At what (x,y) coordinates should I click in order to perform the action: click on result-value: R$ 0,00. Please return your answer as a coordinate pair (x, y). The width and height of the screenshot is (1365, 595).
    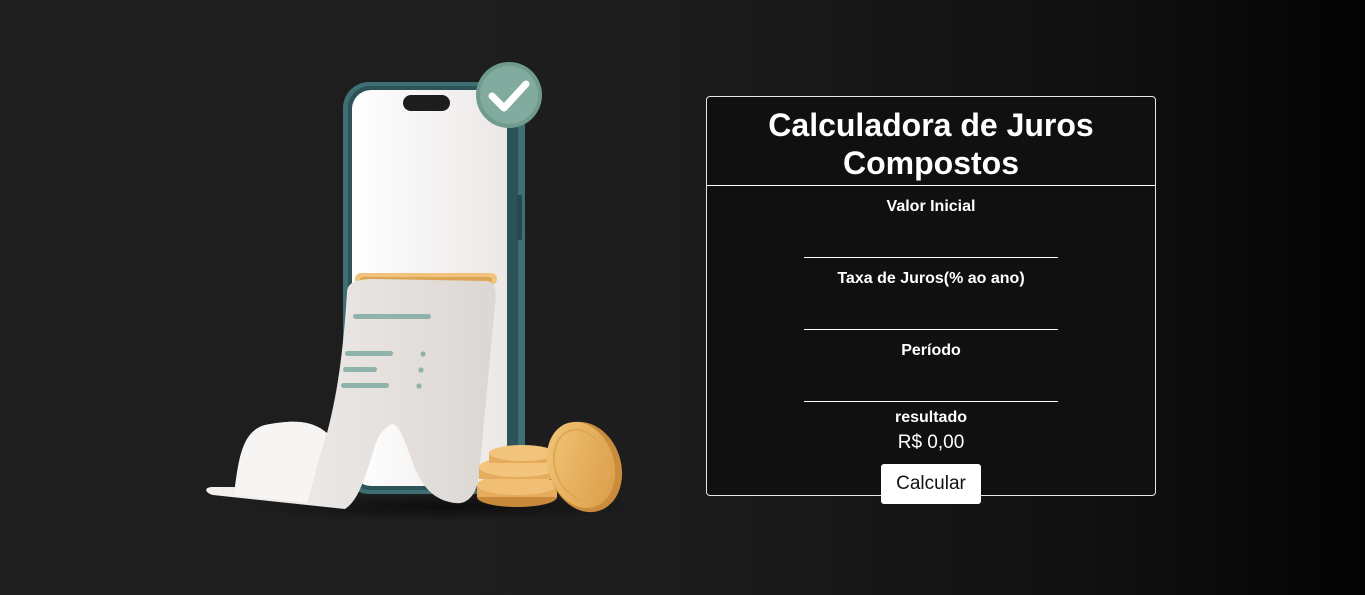
    Looking at the image, I should click on (931, 442).